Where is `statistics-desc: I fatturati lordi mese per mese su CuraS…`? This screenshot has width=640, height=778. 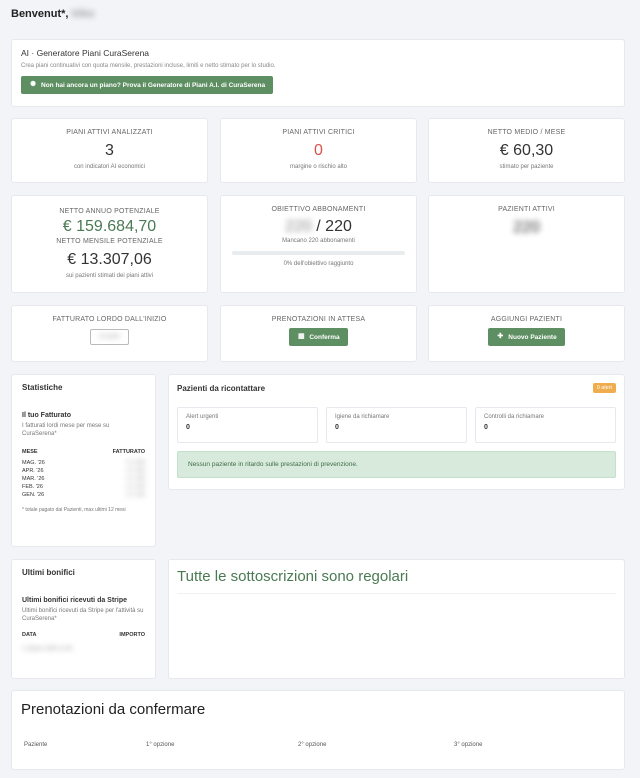
statistics-desc: I fatturati lordi mese per mese su CuraS… is located at coordinates (66, 430).